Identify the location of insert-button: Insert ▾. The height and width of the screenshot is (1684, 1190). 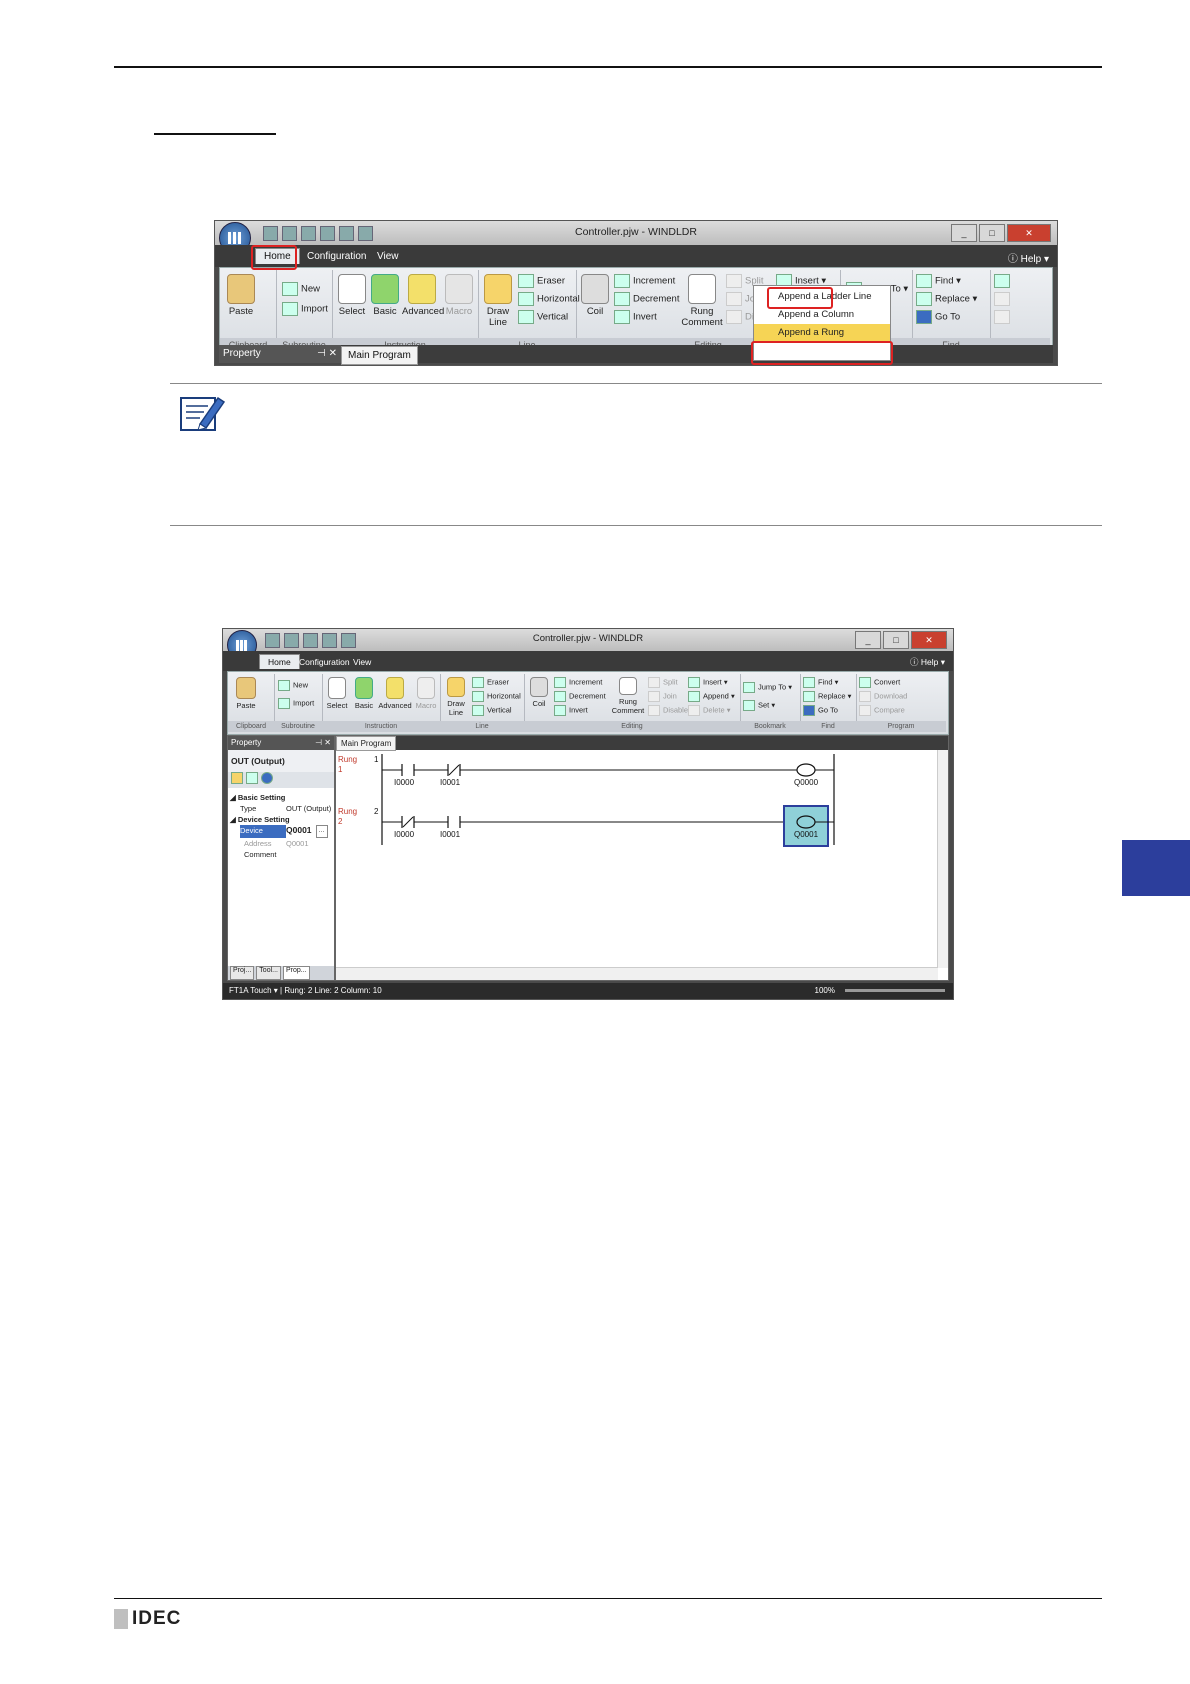
(708, 682).